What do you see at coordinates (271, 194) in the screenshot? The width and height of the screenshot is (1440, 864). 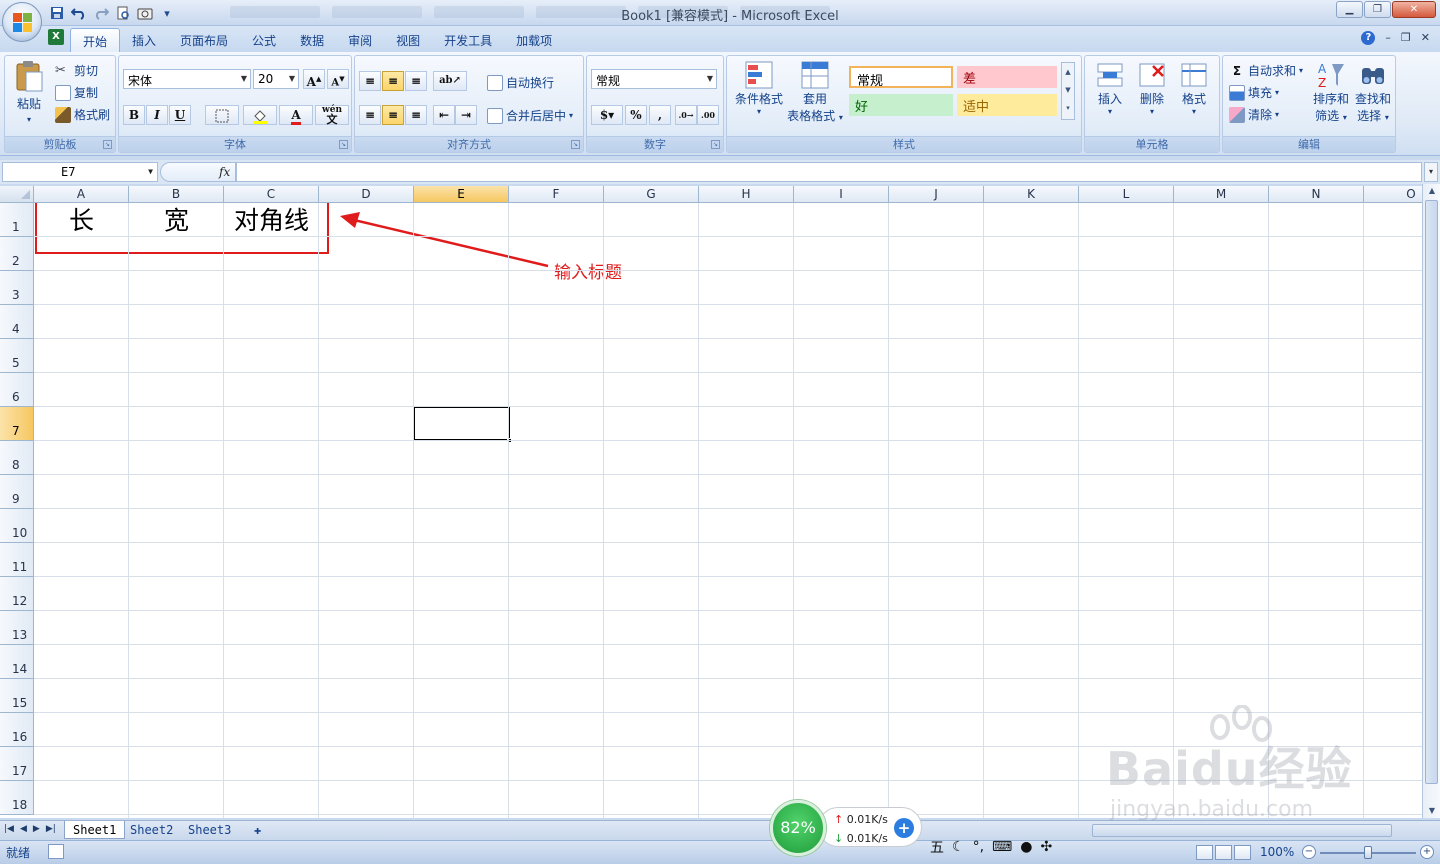 I see `column-header: C` at bounding box center [271, 194].